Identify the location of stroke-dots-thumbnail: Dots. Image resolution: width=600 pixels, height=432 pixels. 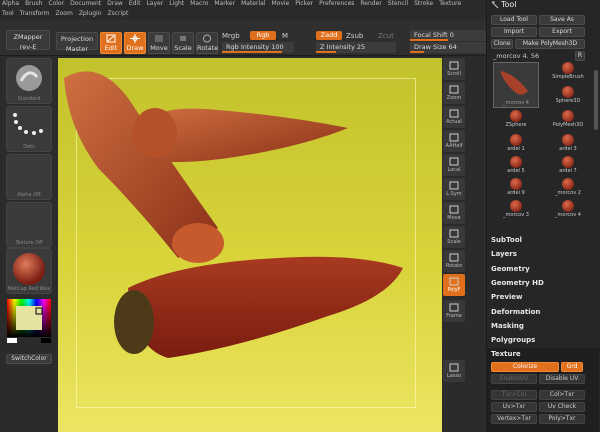
(29, 129).